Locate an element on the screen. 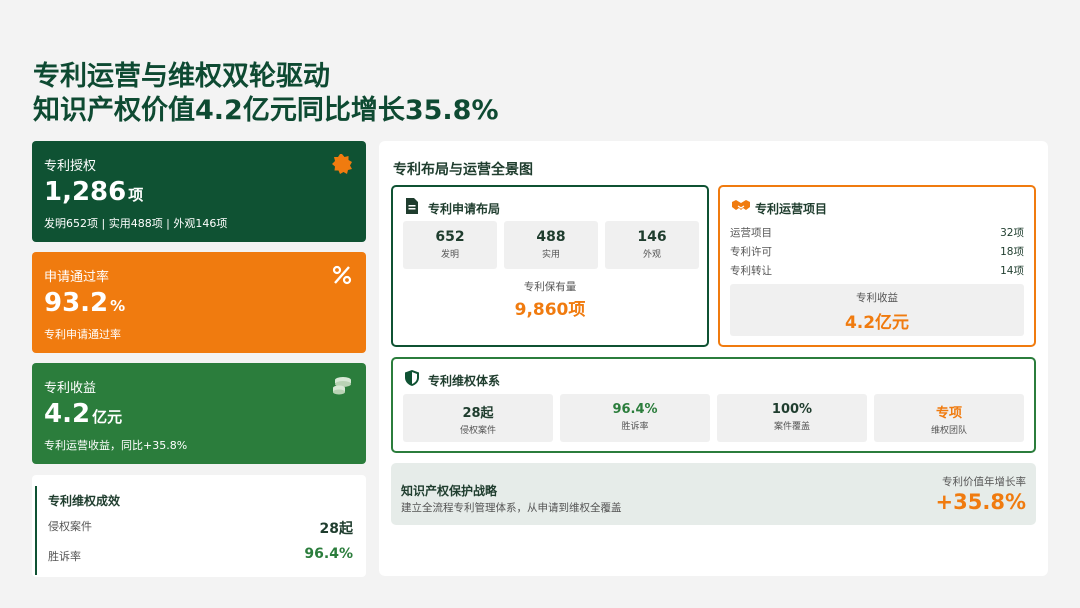 This screenshot has width=1080, height=608. application-layout-box: 专利申请布局 652 发明 488 实用 146 外观 专利保有量 9,860项 is located at coordinates (550, 266).